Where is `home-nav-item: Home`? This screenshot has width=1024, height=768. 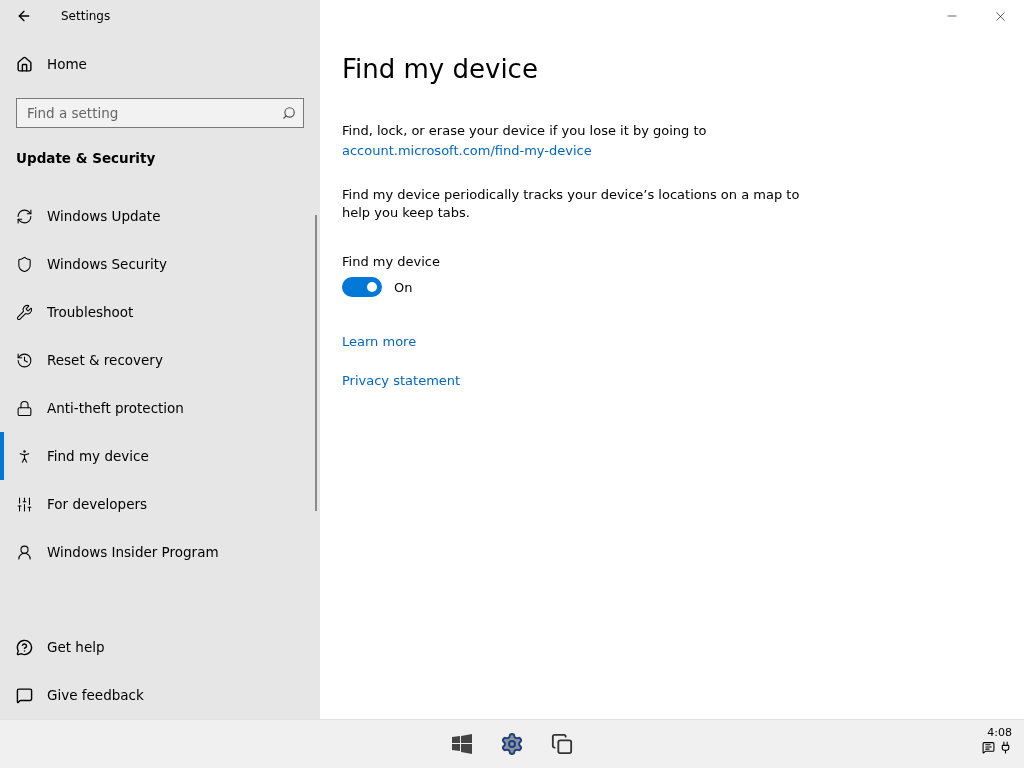
home-nav-item: Home is located at coordinates (160, 64).